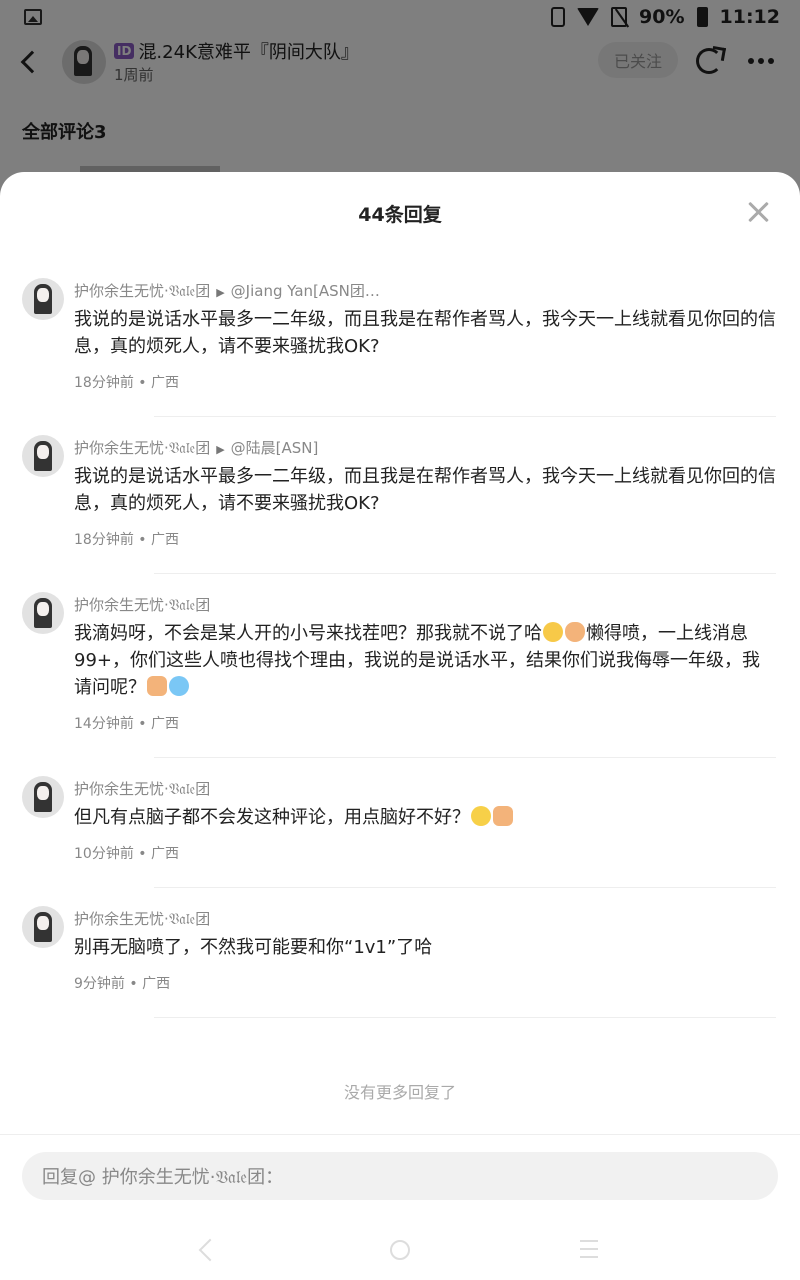 The image size is (800, 1280). I want to click on reply-text: 别再无脑喷了，不然我可能要和你“1v1”了哈, so click(253, 947).